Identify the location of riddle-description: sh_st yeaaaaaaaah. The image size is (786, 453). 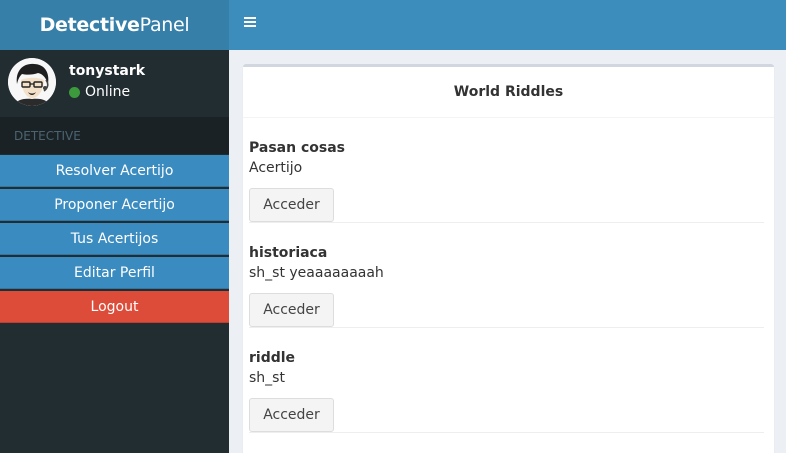
(316, 273).